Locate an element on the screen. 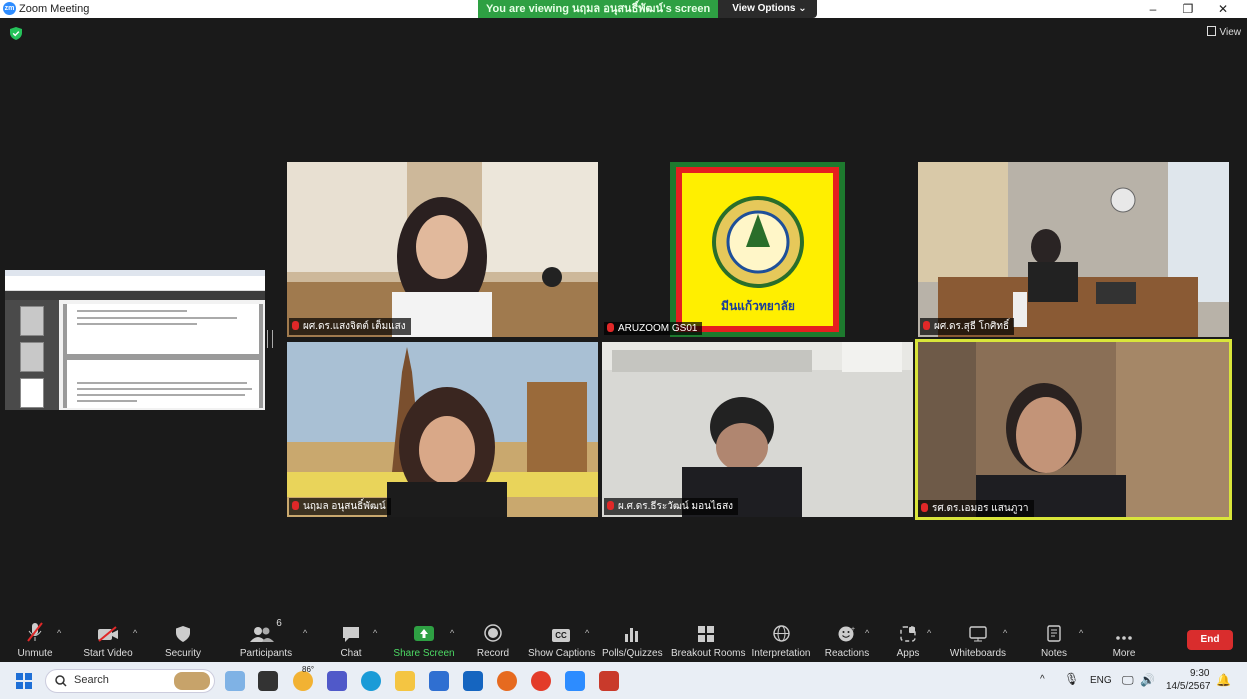  copilot-icon is located at coordinates (235, 681).